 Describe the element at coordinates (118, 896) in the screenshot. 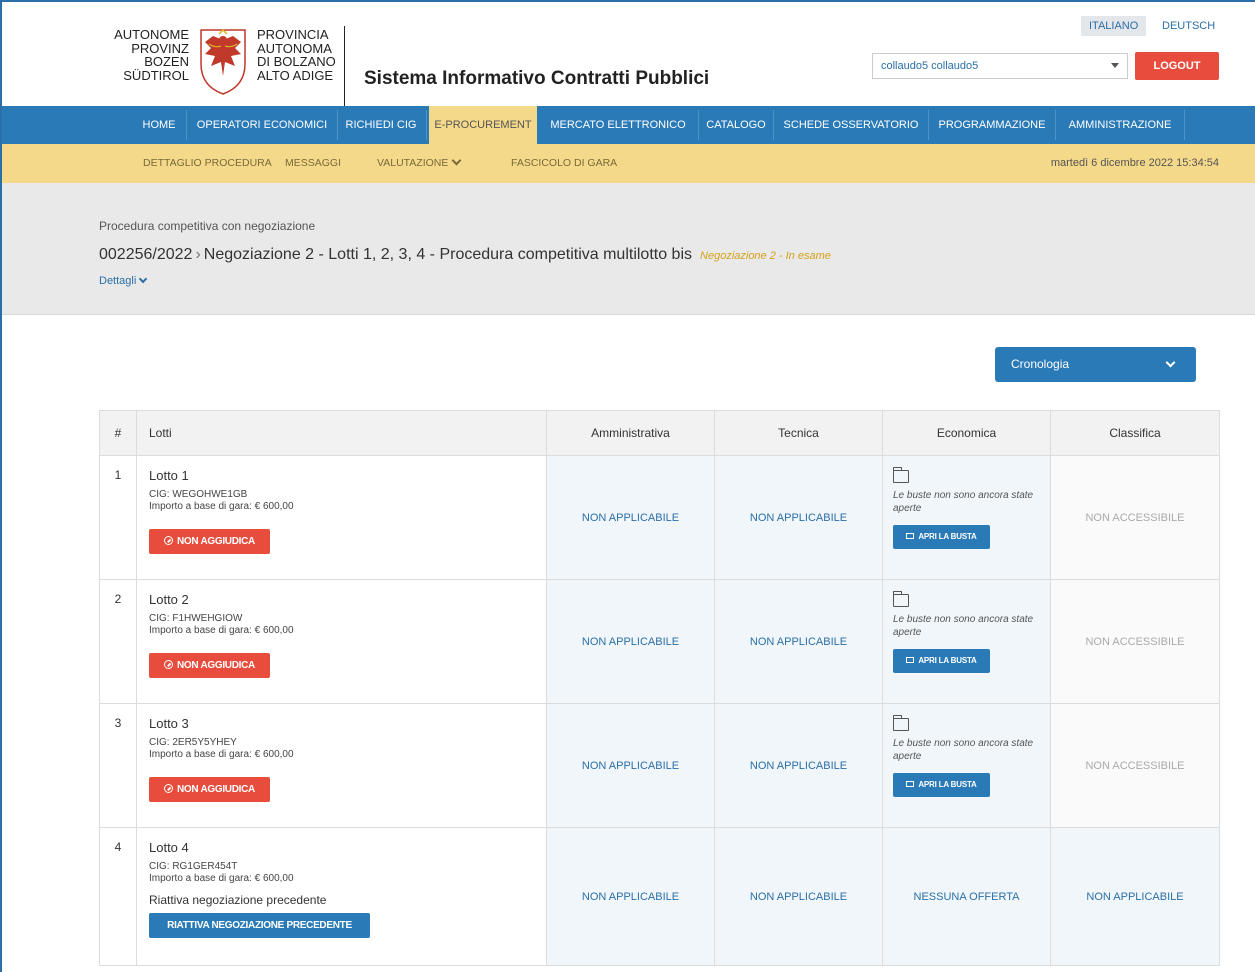

I see `lot-number: 4` at that location.